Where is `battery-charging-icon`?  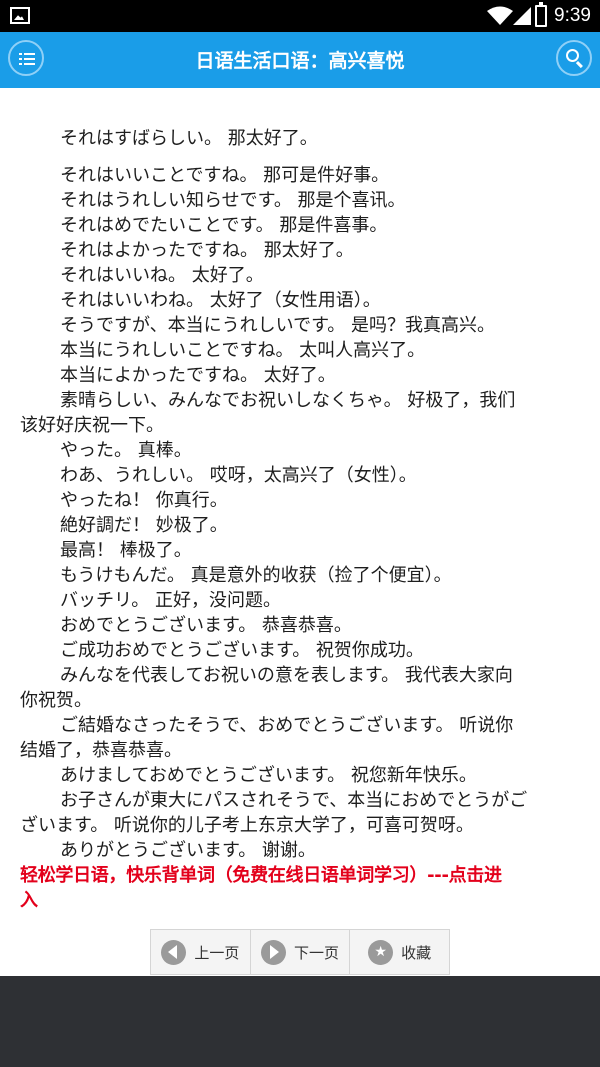
battery-charging-icon is located at coordinates (541, 14).